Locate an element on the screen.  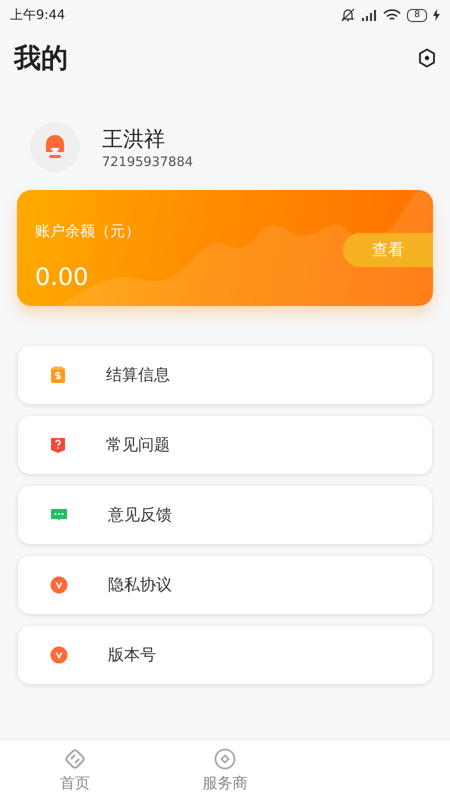
tab-item: 服务商 is located at coordinates (225, 770).